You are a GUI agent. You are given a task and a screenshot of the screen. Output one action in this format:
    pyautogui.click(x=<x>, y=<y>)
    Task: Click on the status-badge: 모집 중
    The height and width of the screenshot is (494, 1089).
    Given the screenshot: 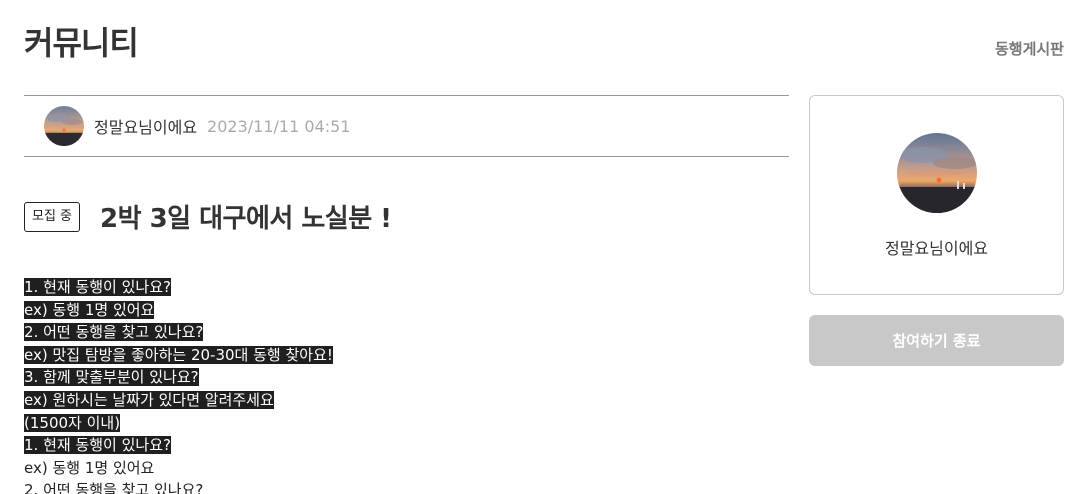 What is the action you would take?
    pyautogui.click(x=52, y=216)
    